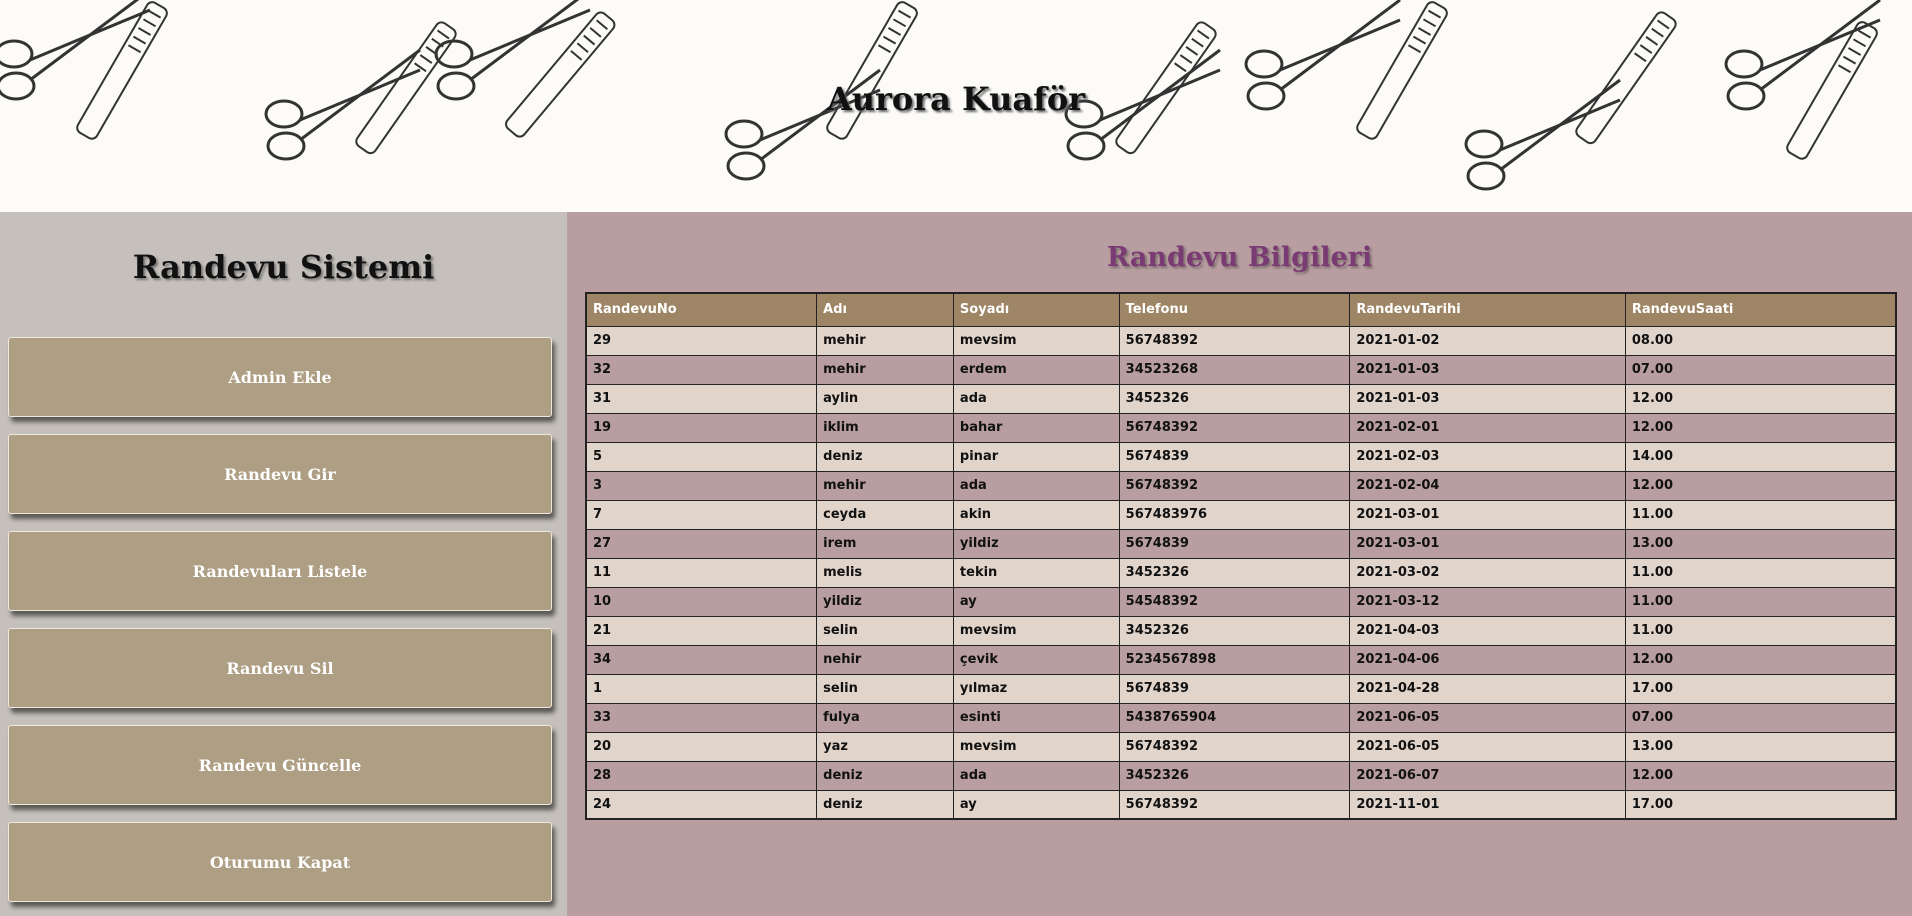 This screenshot has width=1912, height=916. Describe the element at coordinates (701, 688) in the screenshot. I see `table-cell: 1` at that location.